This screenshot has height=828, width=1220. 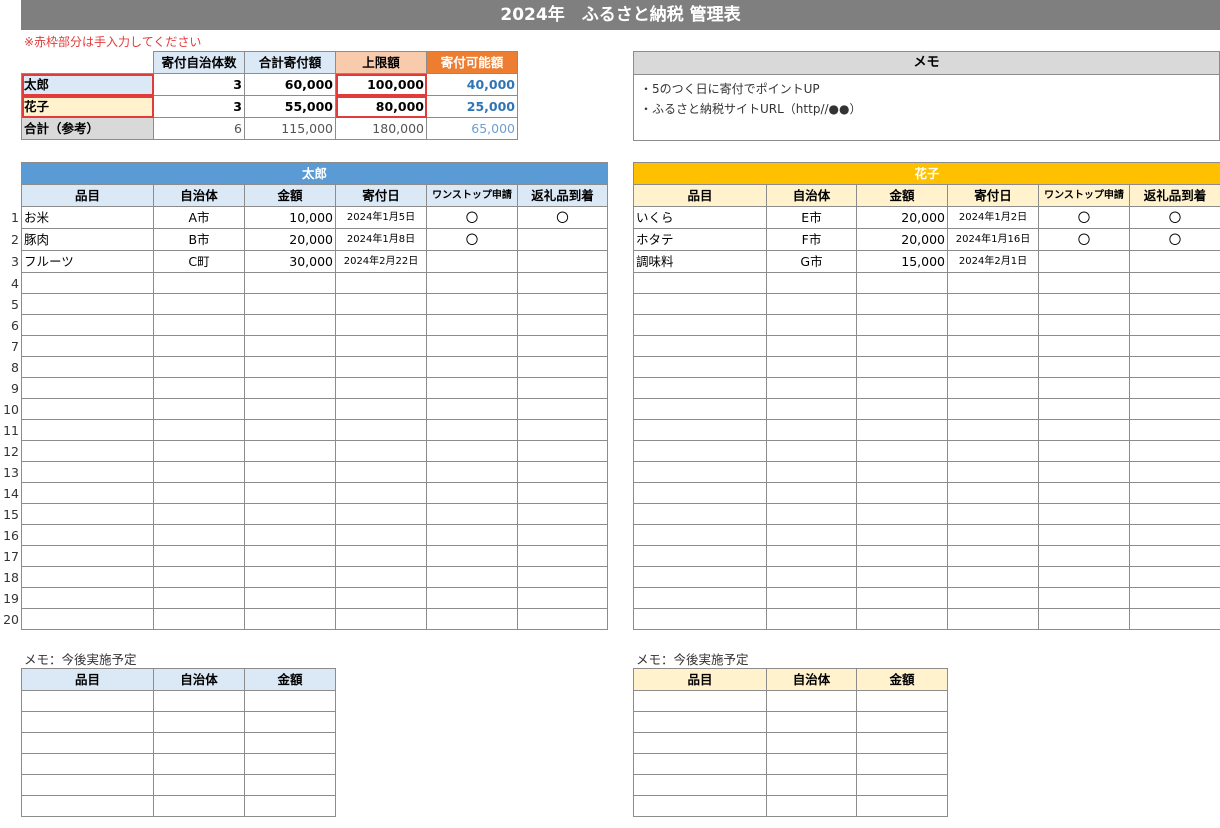 What do you see at coordinates (290, 764) in the screenshot?
I see `taro-plan-cell-amount` at bounding box center [290, 764].